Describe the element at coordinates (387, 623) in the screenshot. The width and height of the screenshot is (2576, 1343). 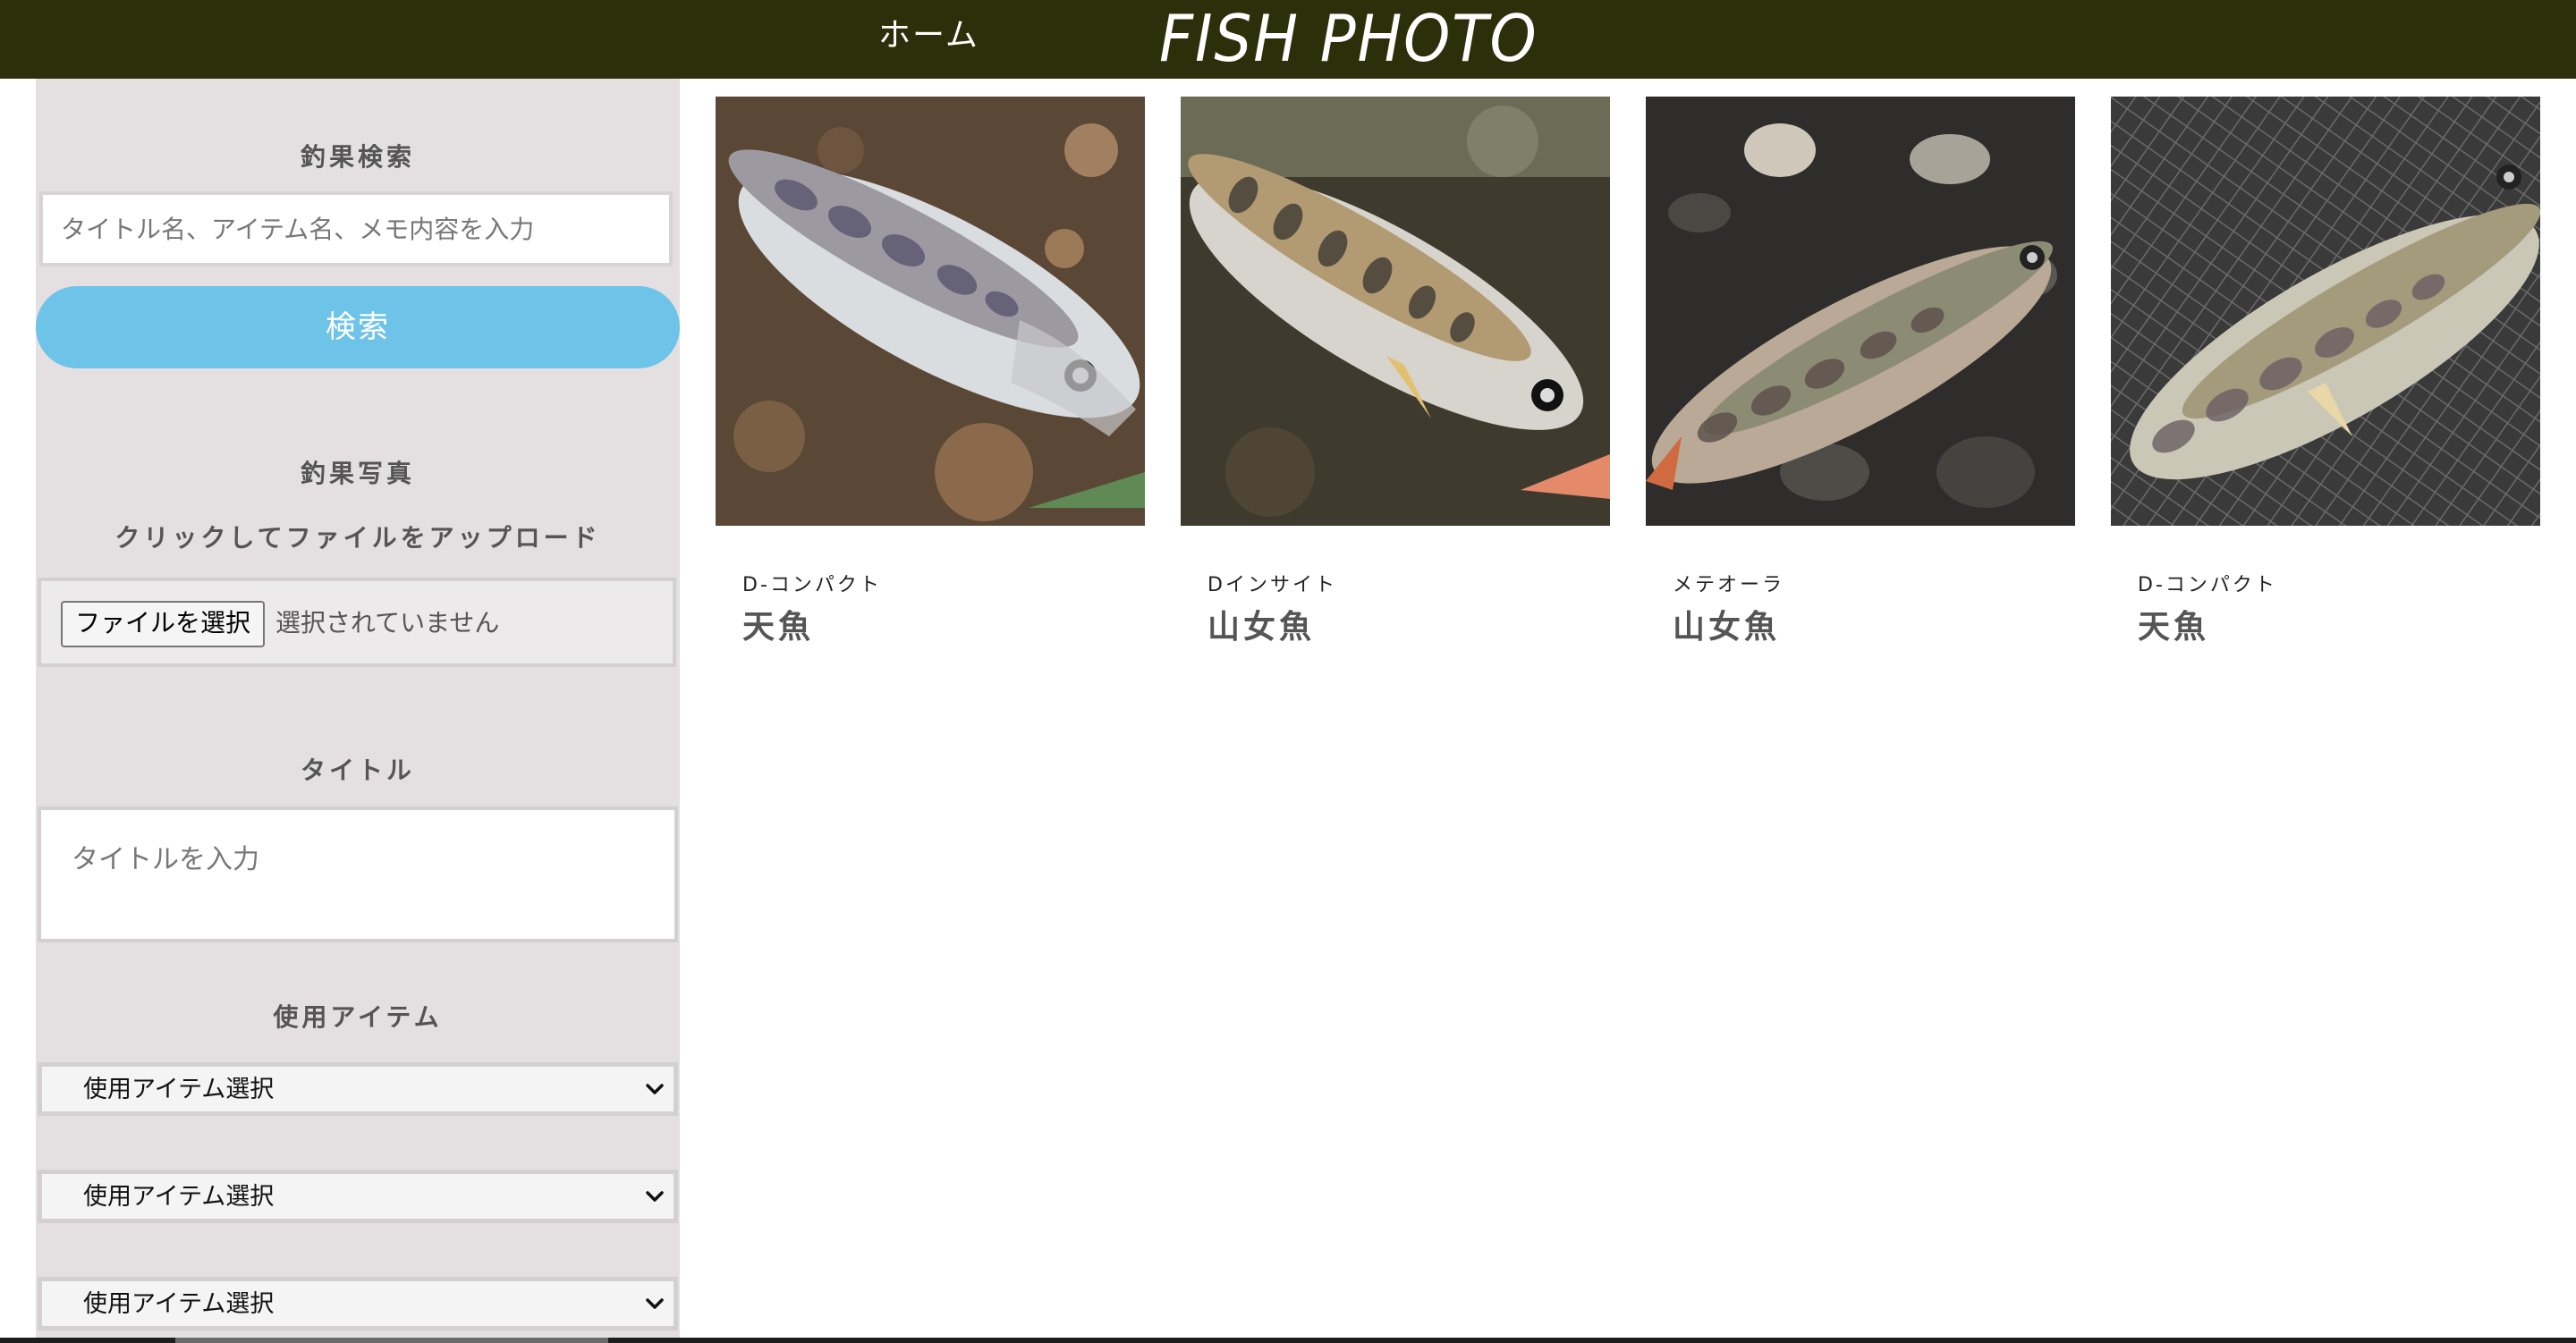
I see `file-status-text: 選択されていません` at that location.